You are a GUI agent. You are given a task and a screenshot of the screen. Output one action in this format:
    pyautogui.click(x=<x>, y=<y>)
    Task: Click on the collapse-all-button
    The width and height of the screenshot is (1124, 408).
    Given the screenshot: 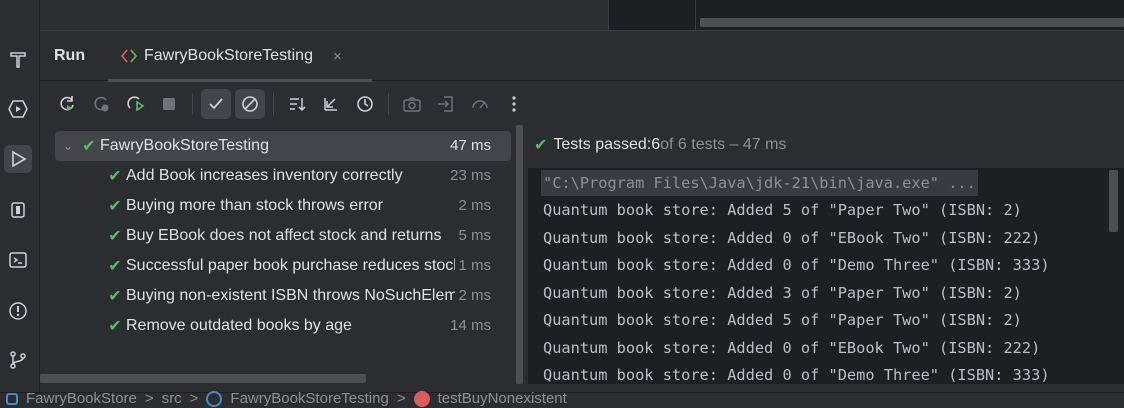 What is the action you would take?
    pyautogui.click(x=331, y=104)
    